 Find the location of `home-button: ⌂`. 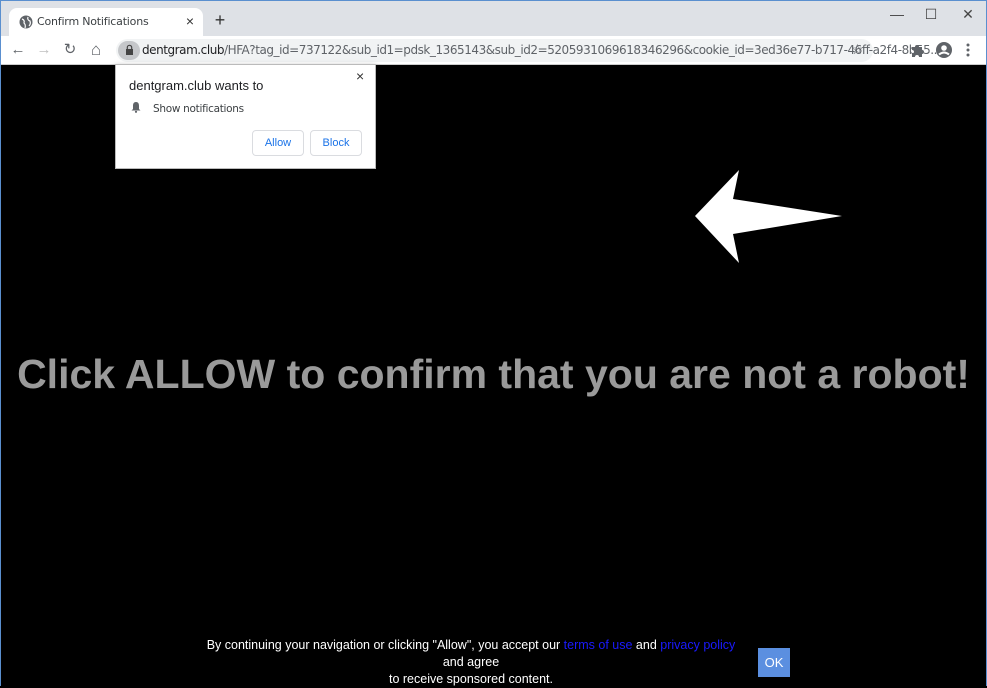

home-button: ⌂ is located at coordinates (96, 50).